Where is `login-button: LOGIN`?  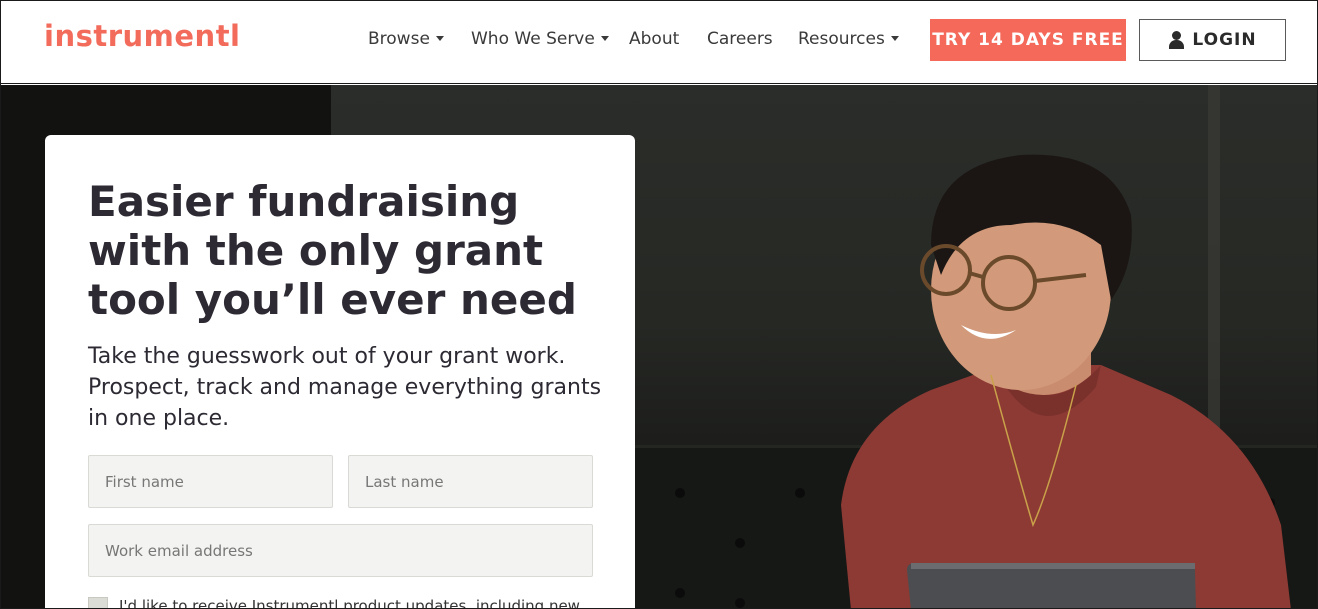 login-button: LOGIN is located at coordinates (1212, 40).